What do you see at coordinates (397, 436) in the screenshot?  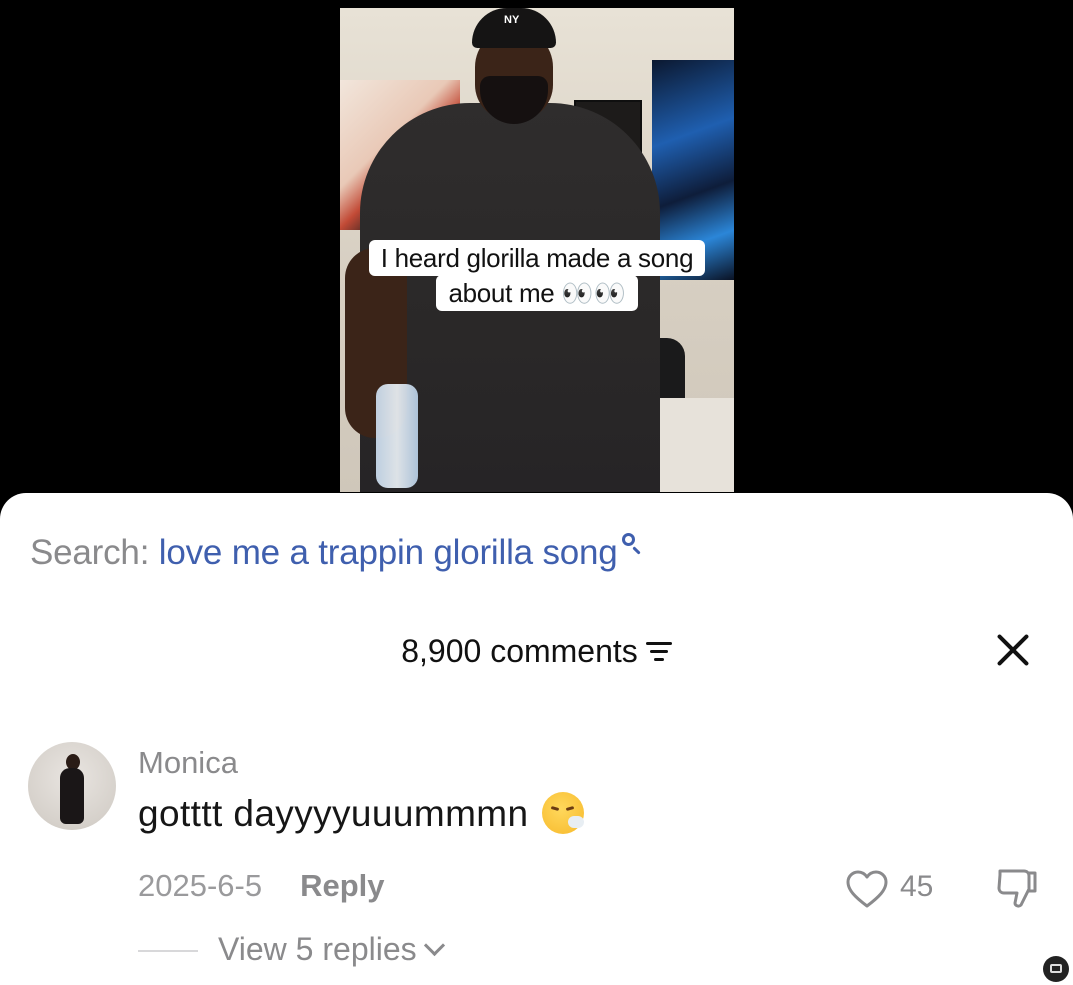 I see `water-bottle` at bounding box center [397, 436].